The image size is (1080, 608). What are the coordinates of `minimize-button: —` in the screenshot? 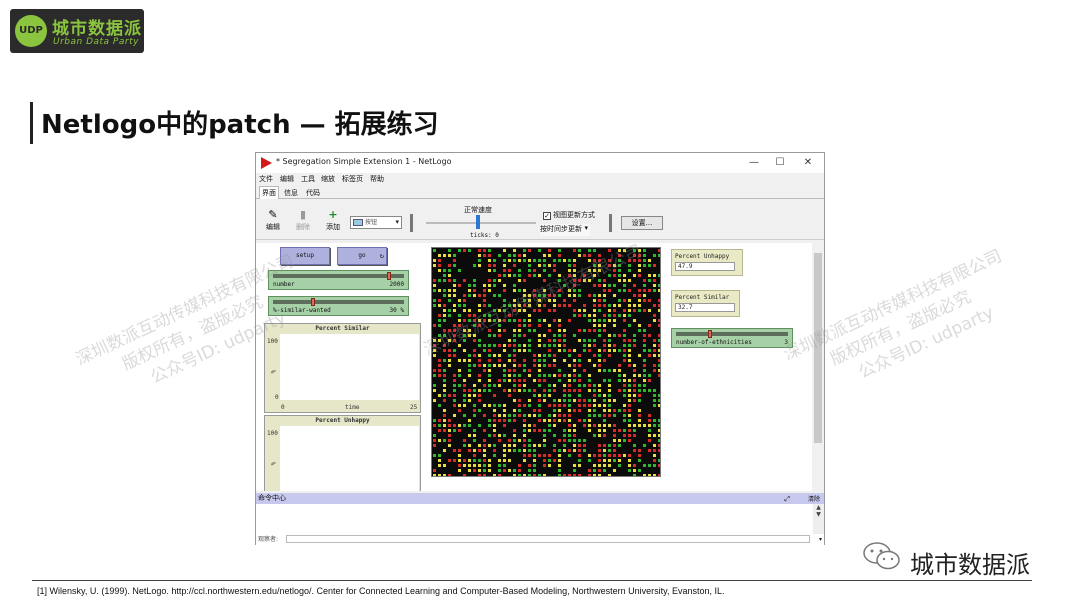 It's located at (754, 163).